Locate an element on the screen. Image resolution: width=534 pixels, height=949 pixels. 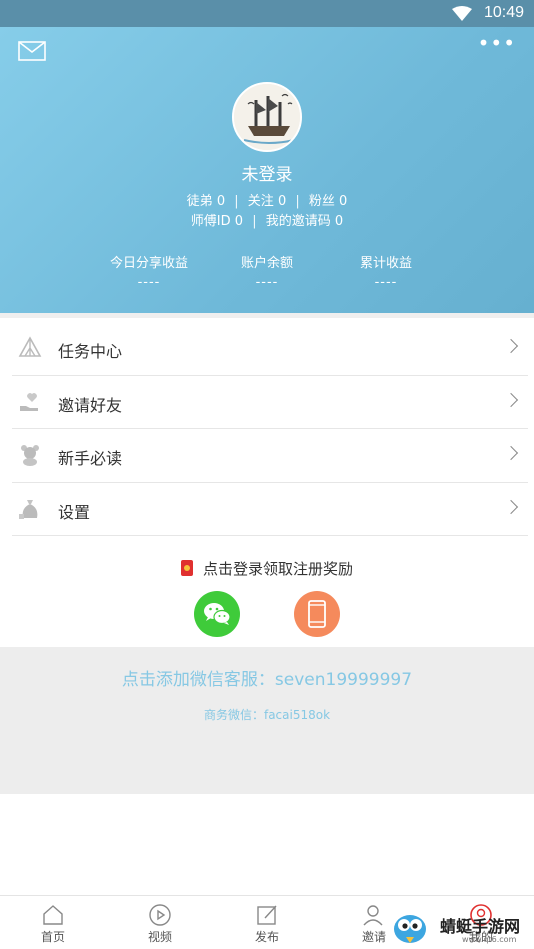
master-id-value: 0 is located at coordinates (239, 221).